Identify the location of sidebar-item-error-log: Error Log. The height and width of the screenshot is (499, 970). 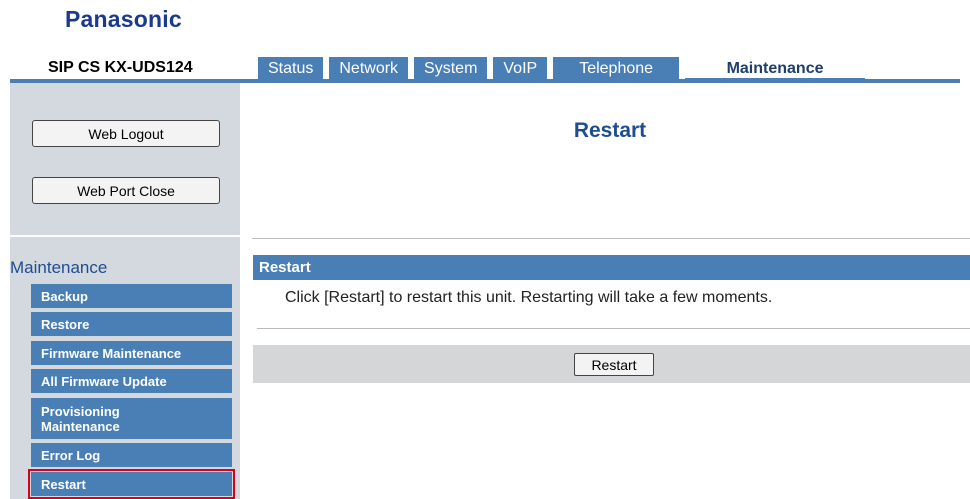
(131, 455).